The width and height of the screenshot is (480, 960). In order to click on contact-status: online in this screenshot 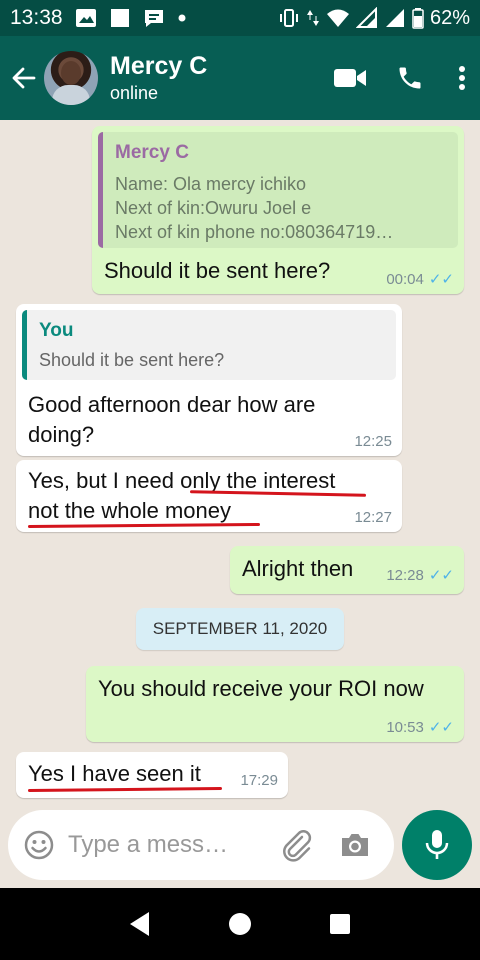, I will do `click(134, 93)`.